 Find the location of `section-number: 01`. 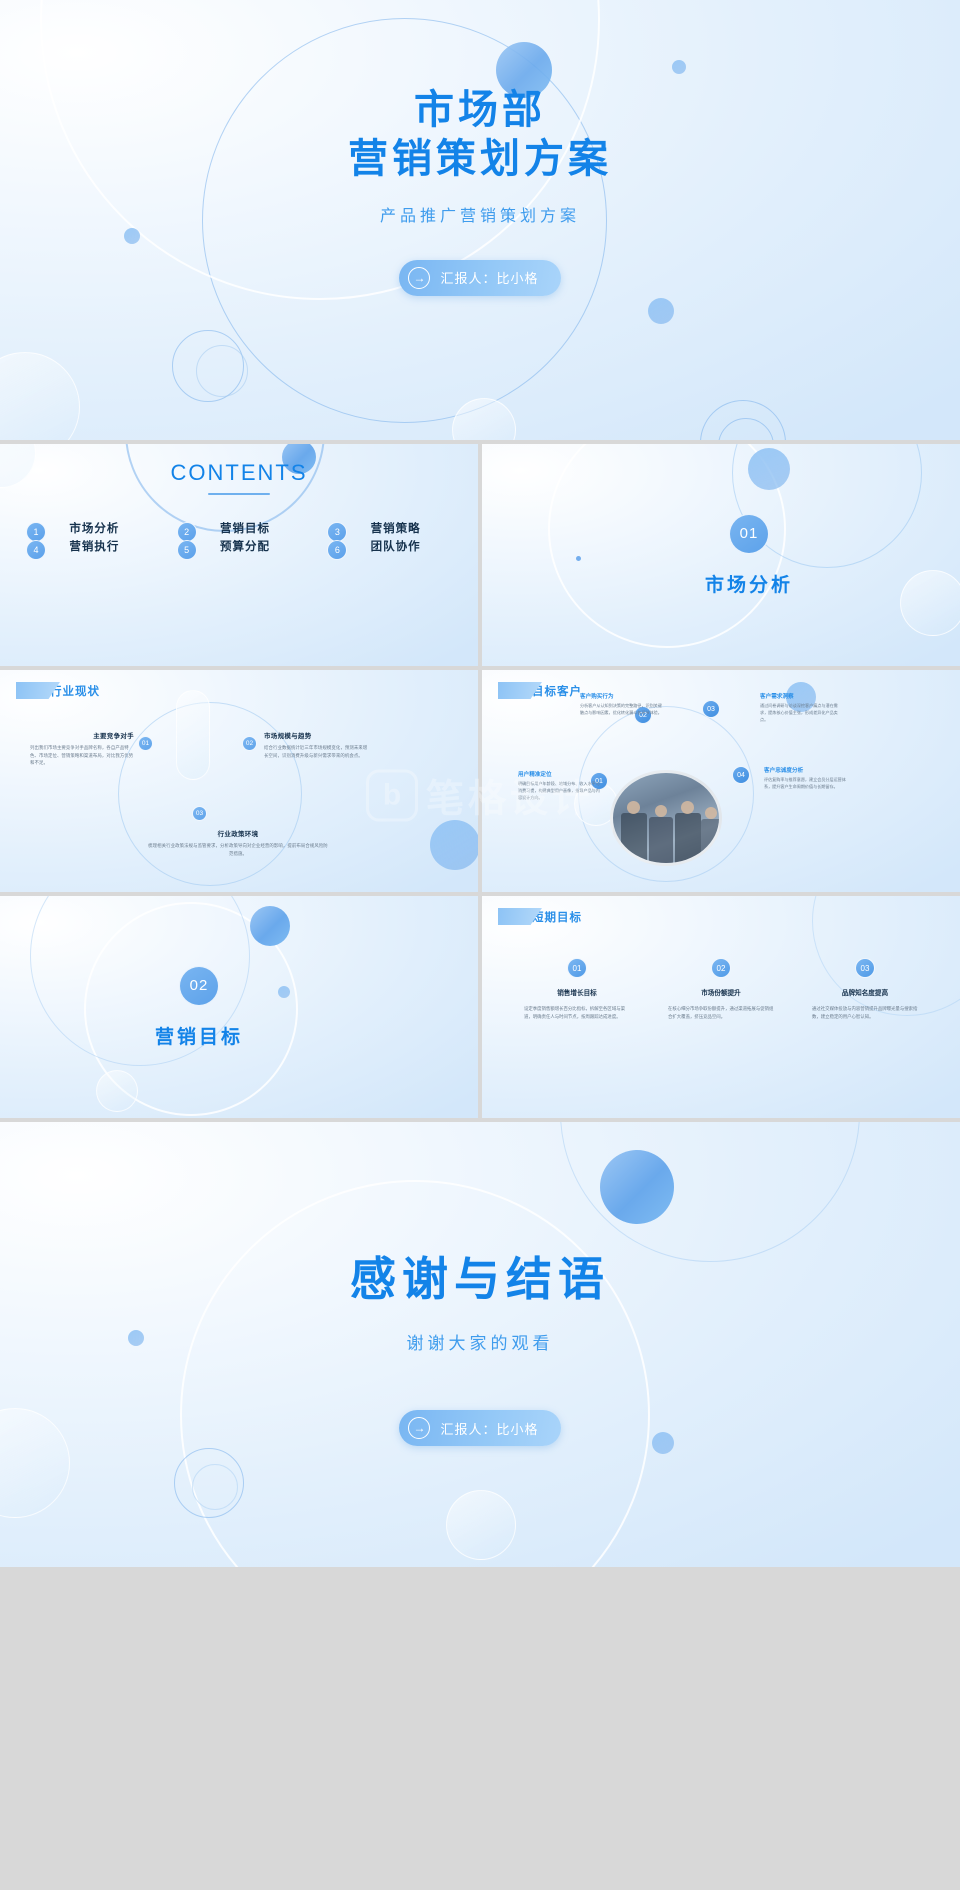

section-number: 01 is located at coordinates (749, 533).